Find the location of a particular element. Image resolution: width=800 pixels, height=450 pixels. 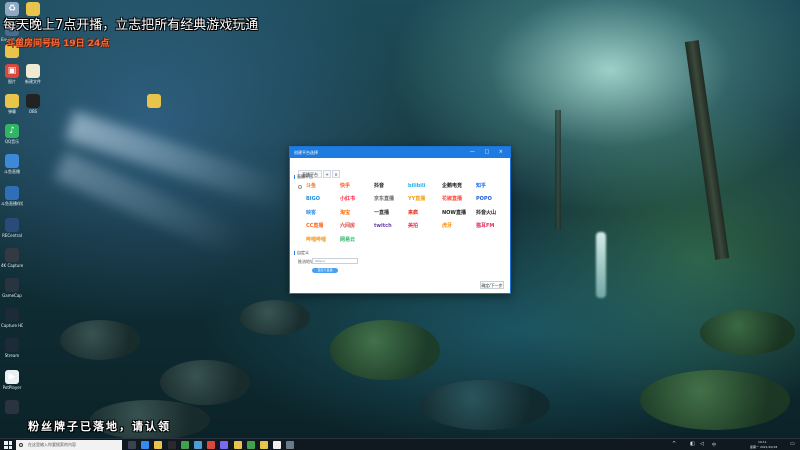

platform-option: 淘宝 is located at coordinates (354, 213).